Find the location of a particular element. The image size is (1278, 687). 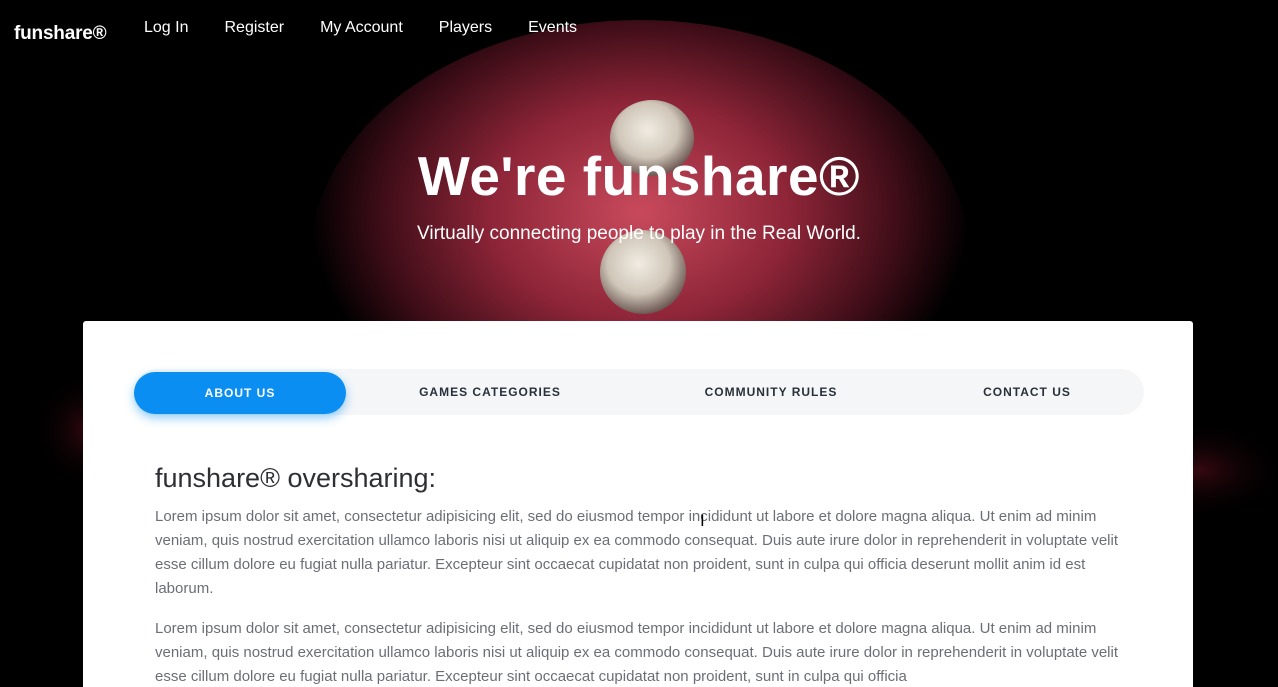

nav-link-log-in: Log In is located at coordinates (166, 28).